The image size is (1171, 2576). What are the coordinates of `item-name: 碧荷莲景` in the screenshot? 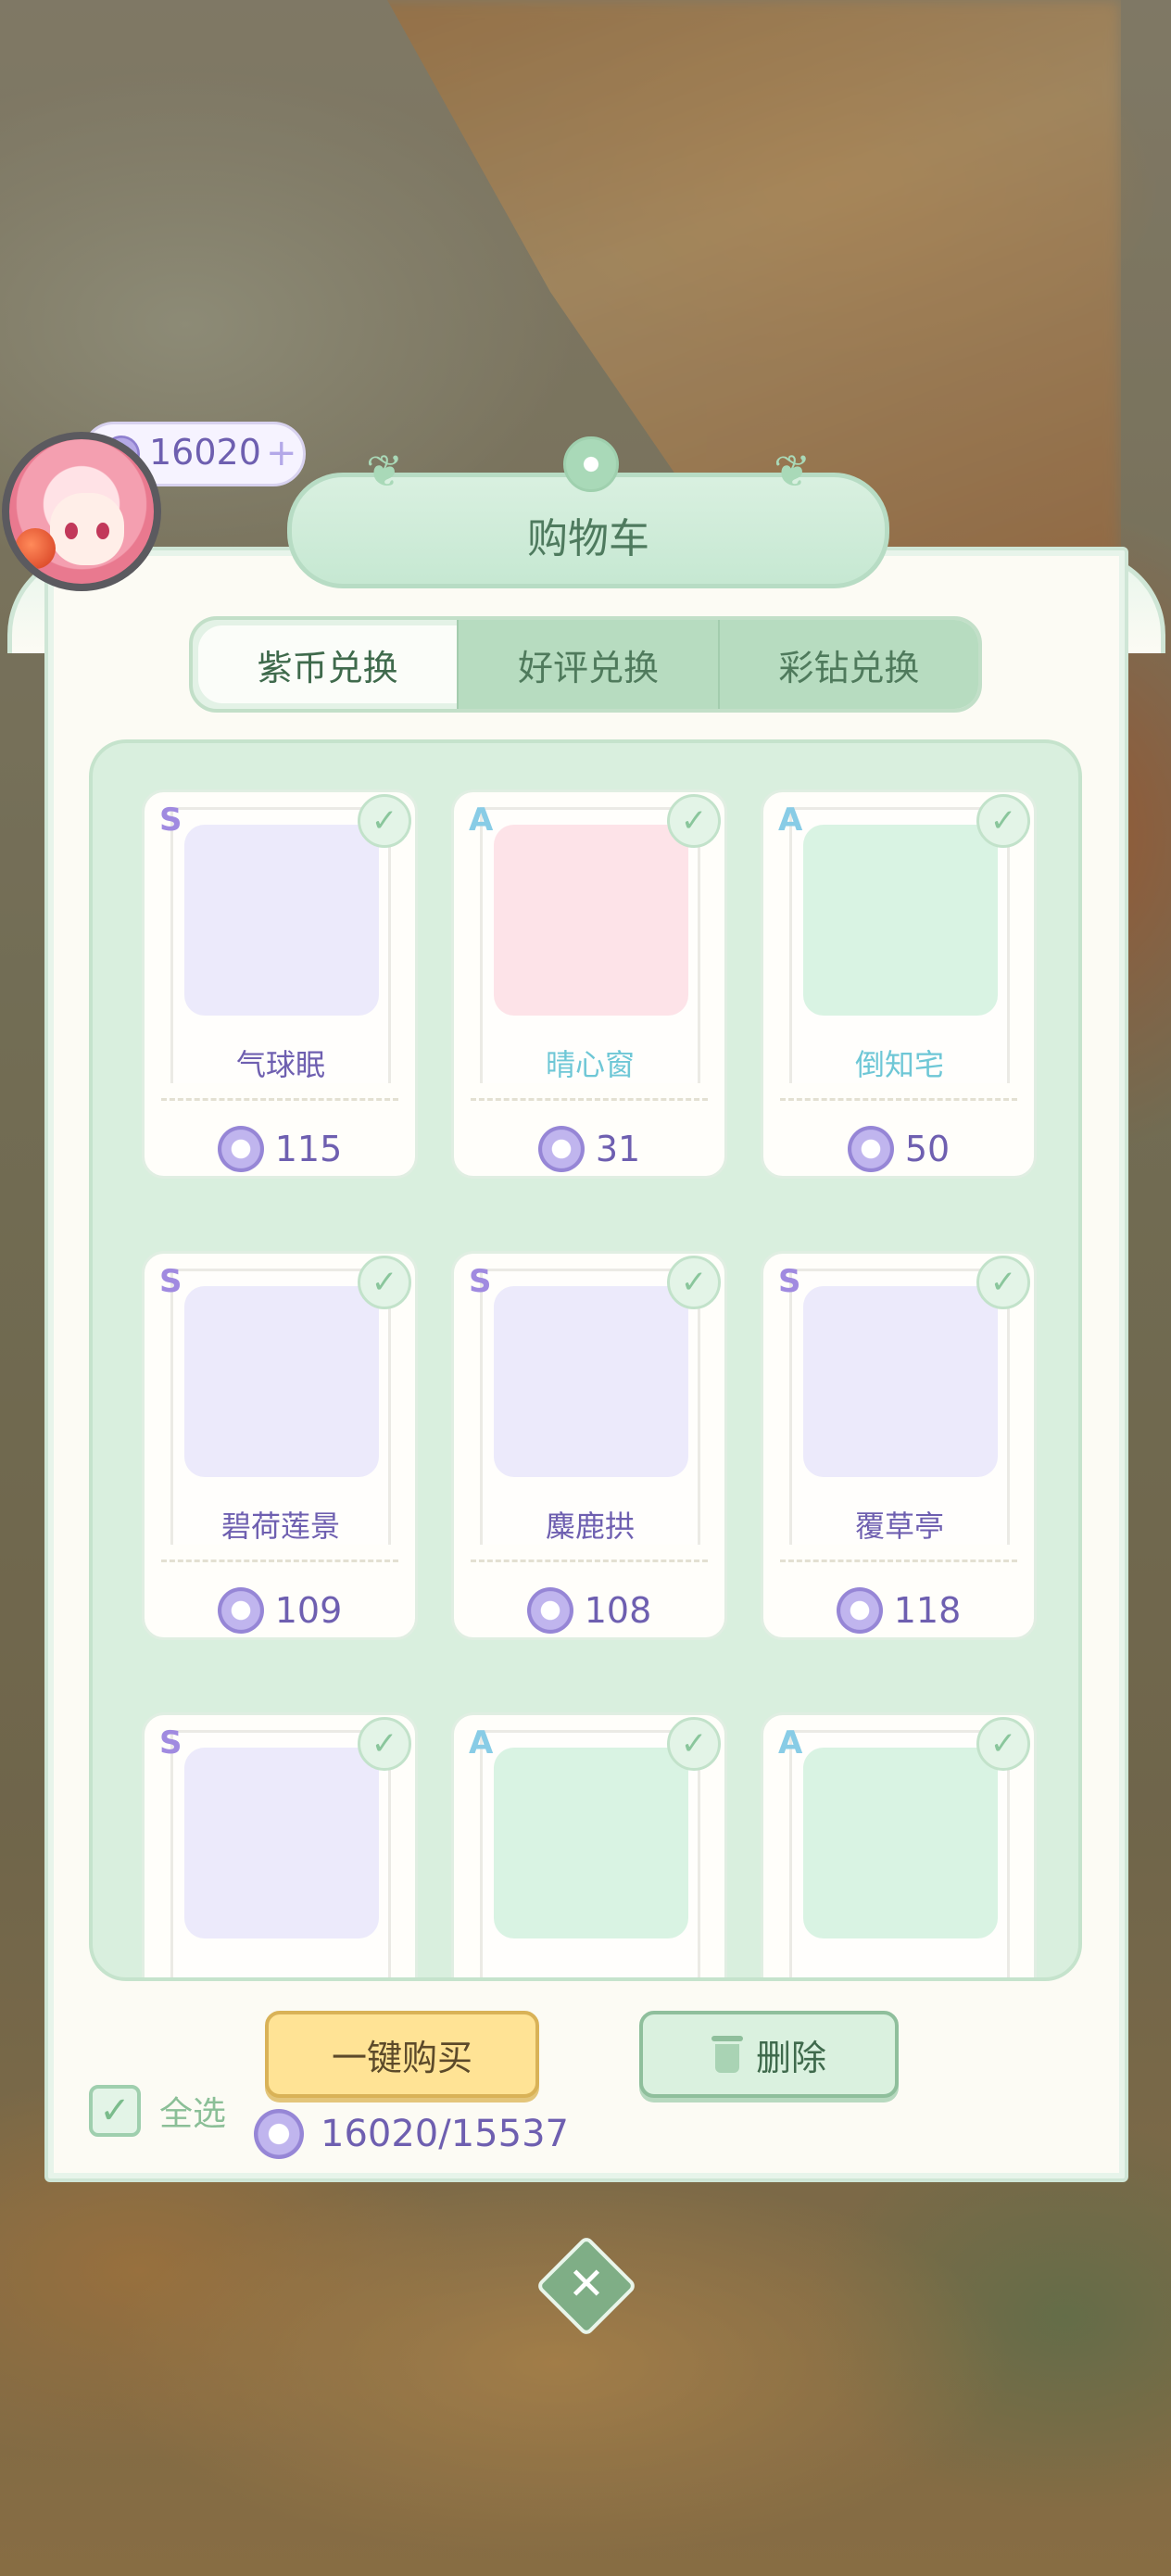 It's located at (280, 1527).